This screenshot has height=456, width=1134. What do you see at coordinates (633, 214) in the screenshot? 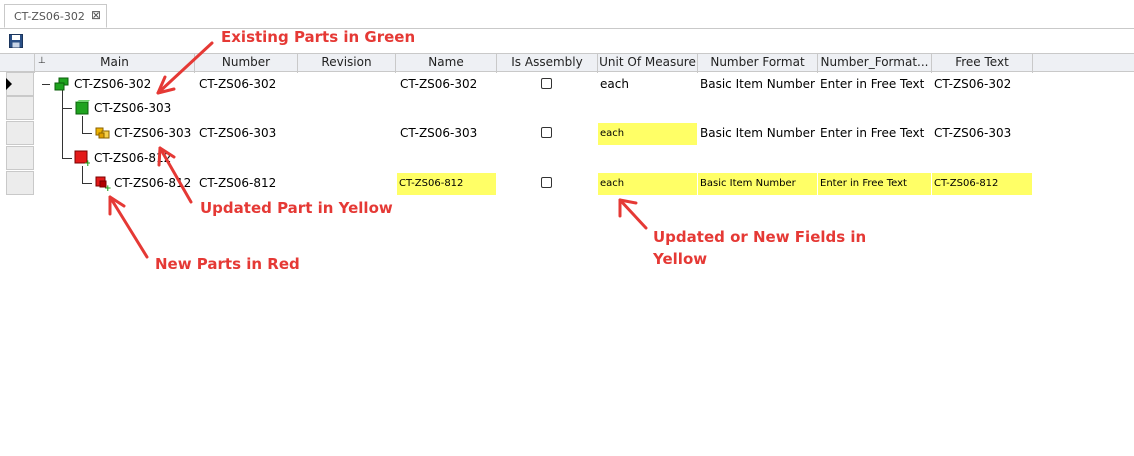
I see `arrow-updated-fields` at bounding box center [633, 214].